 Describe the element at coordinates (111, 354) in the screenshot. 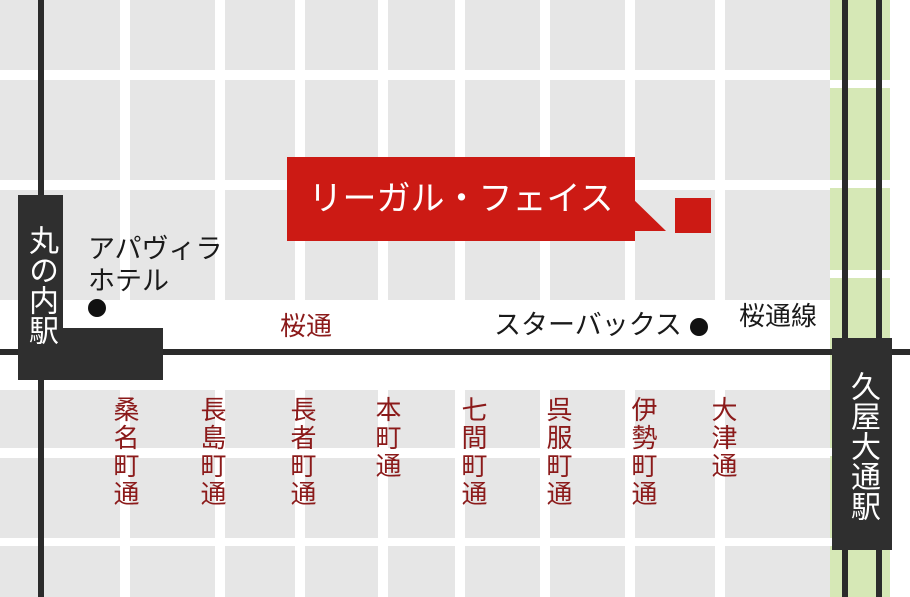

I see `marunouchi-station-wing` at that location.